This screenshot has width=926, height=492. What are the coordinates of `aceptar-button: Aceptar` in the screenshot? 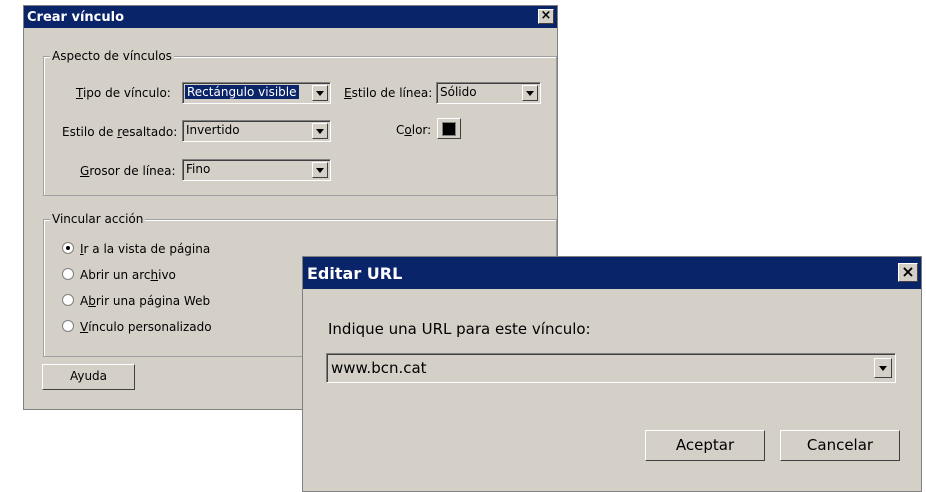 It's located at (705, 445).